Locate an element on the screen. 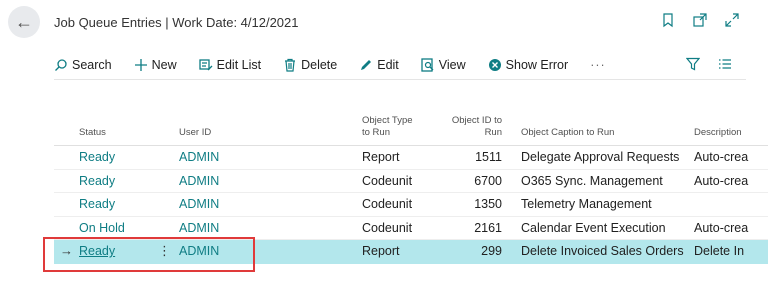 This screenshot has width=768, height=291. page-title: Job Queue Entries | Work Date: 4/12/2021 is located at coordinates (176, 22).